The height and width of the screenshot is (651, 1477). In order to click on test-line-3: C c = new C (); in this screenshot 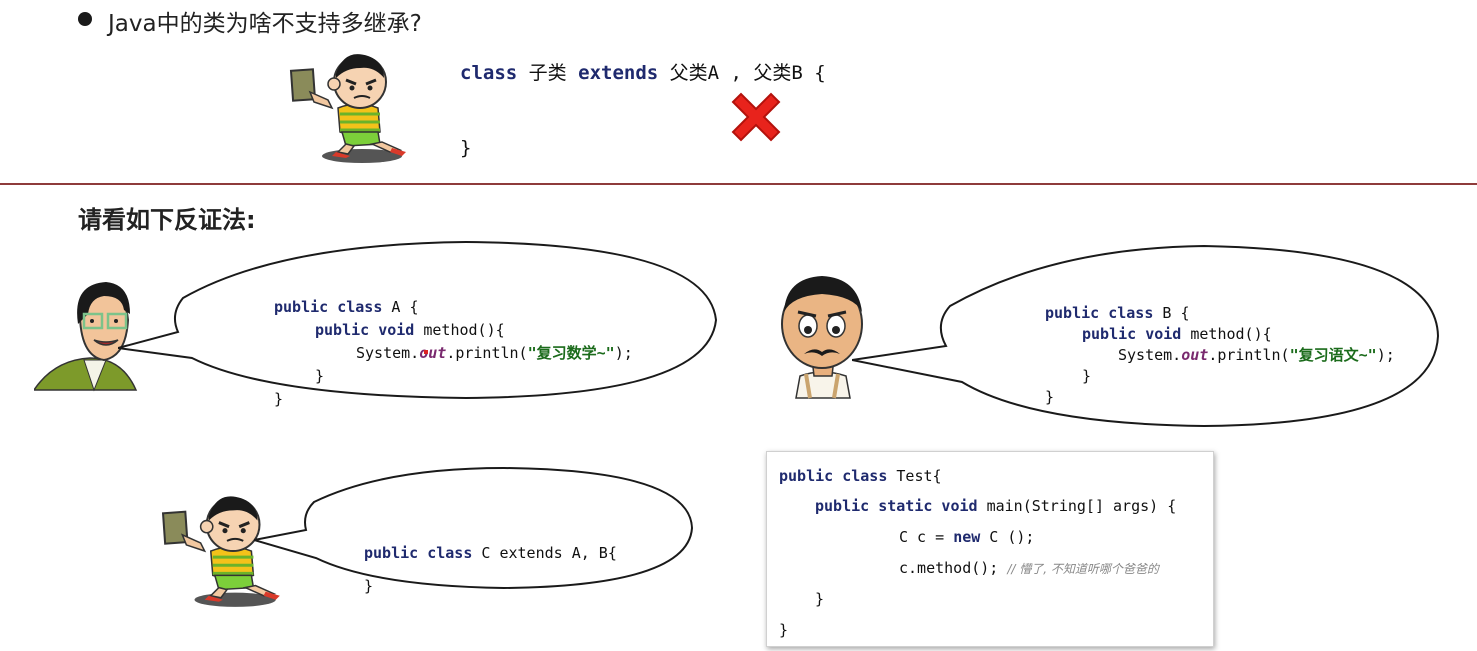, I will do `click(966, 537)`.